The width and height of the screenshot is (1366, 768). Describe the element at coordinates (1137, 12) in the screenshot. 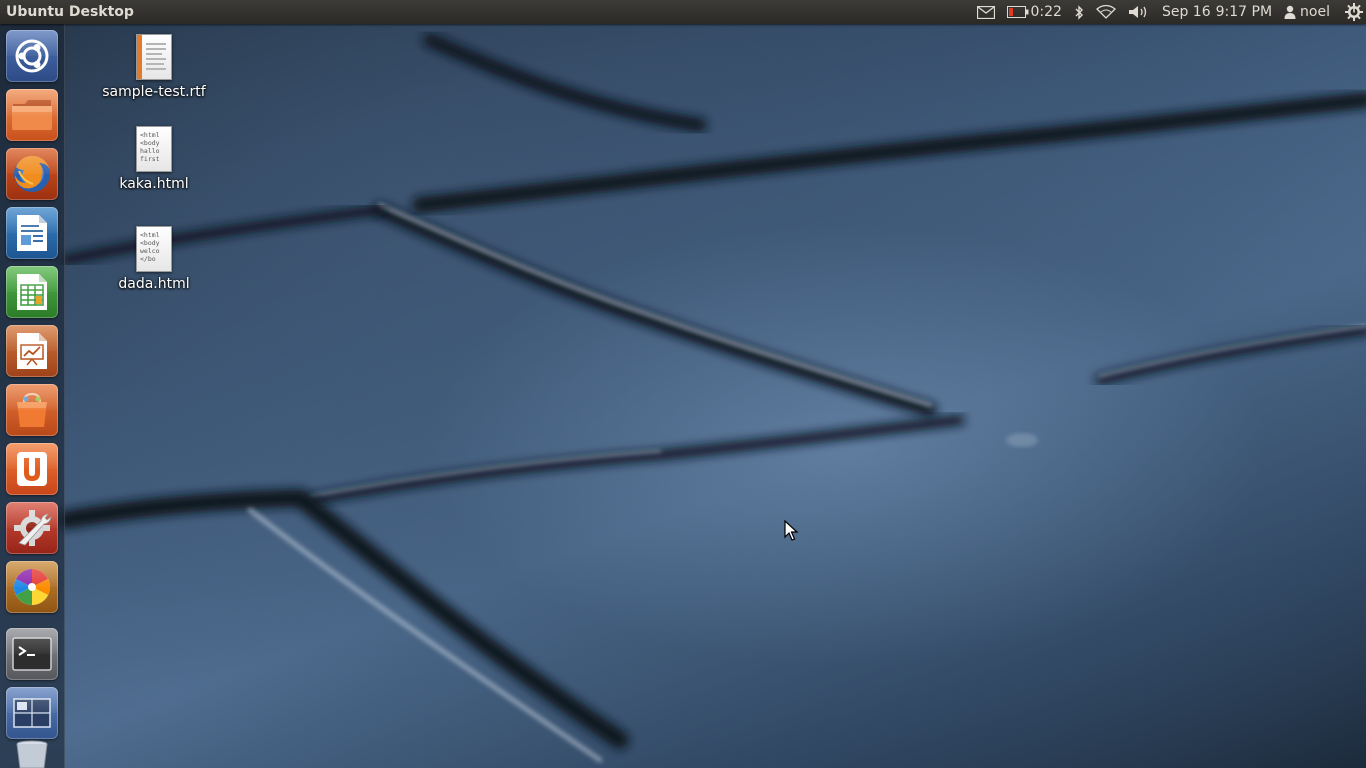

I see `volume-icon` at that location.